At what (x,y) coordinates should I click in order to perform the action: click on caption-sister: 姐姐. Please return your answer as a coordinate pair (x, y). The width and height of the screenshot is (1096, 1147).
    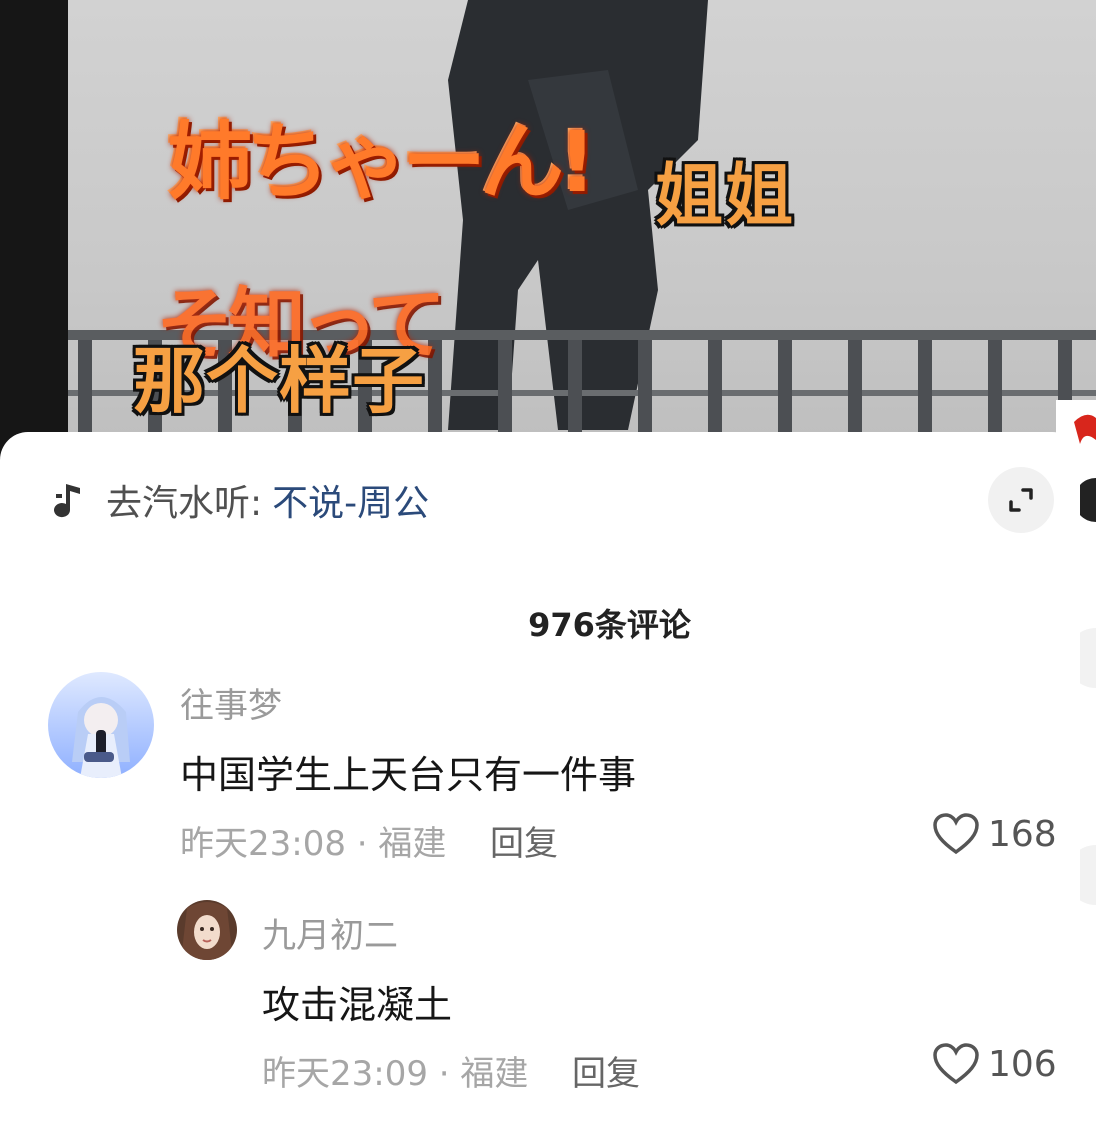
    Looking at the image, I should click on (725, 196).